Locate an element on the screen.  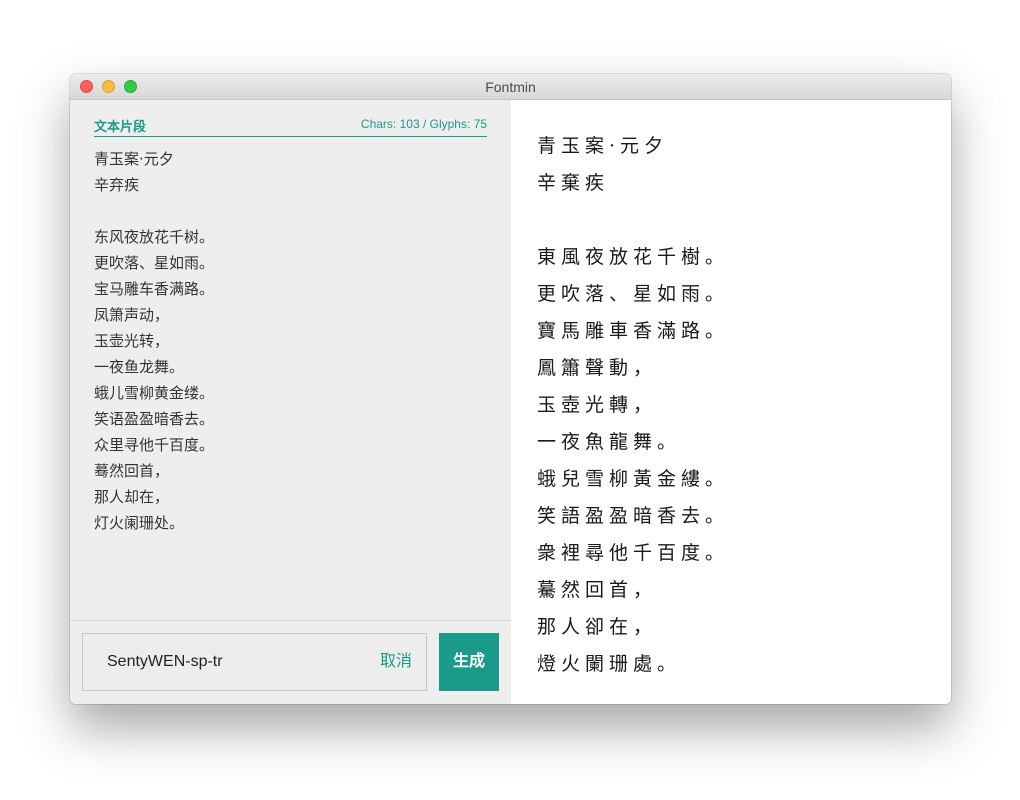
generate-button: 生成 is located at coordinates (469, 662).